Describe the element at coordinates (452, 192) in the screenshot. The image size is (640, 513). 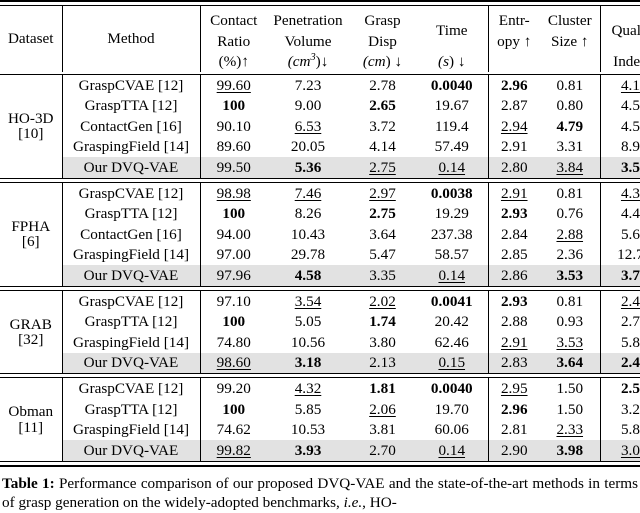
I see `metric-cell: 0.0038` at that location.